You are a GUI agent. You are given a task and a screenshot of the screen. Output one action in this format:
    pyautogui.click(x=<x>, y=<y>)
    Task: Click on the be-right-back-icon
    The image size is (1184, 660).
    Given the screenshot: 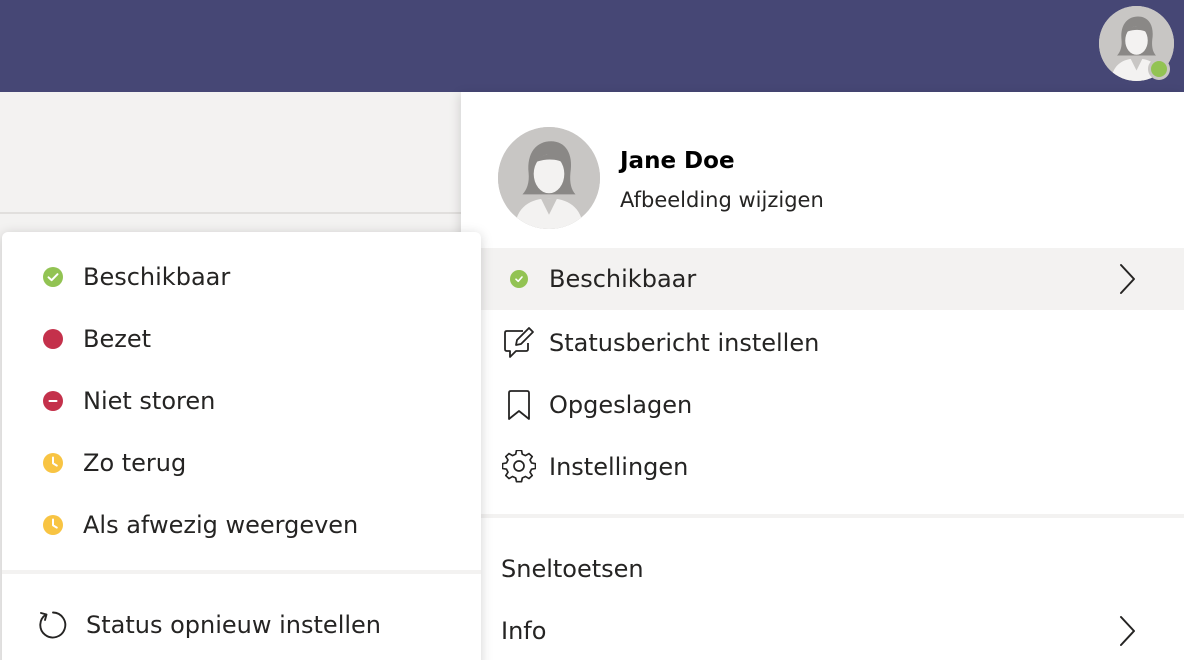 What is the action you would take?
    pyautogui.click(x=53, y=463)
    